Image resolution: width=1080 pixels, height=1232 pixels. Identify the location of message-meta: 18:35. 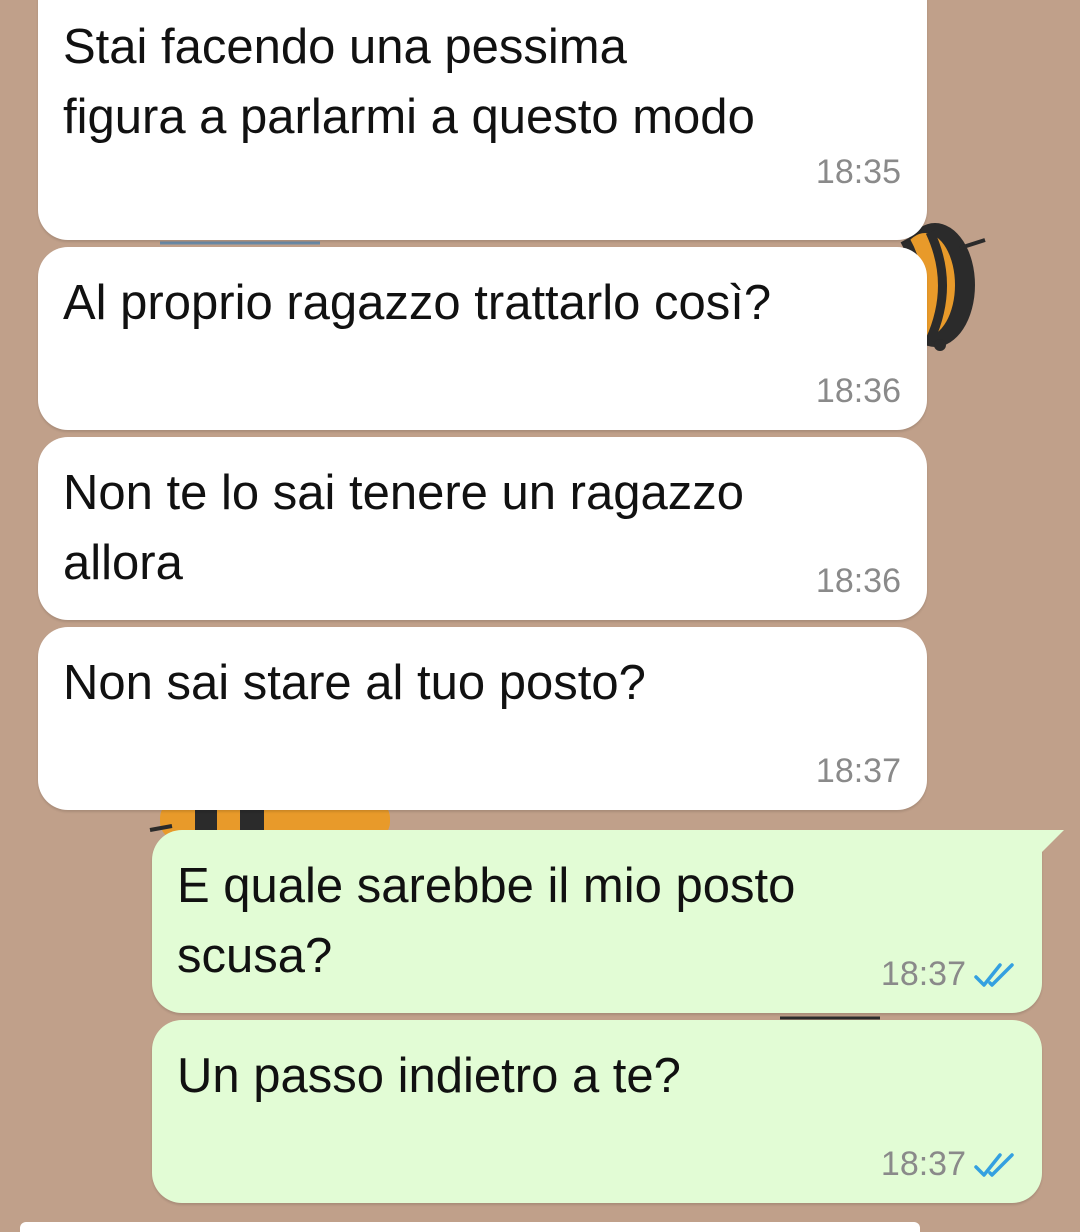
(858, 172).